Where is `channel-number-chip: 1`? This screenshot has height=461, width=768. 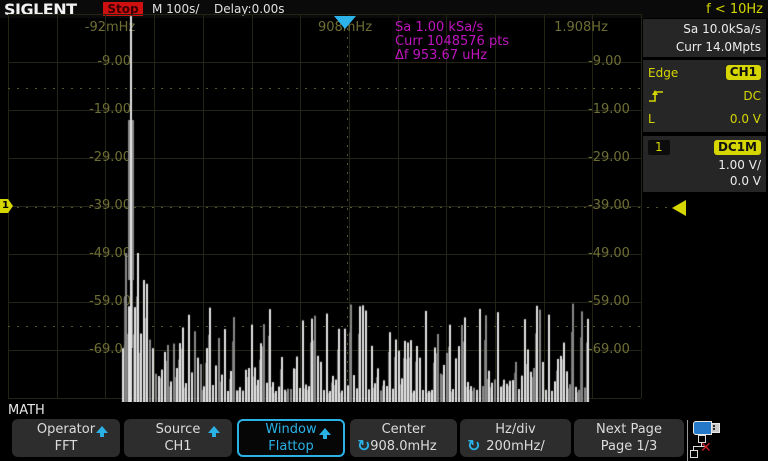 channel-number-chip: 1 is located at coordinates (659, 147).